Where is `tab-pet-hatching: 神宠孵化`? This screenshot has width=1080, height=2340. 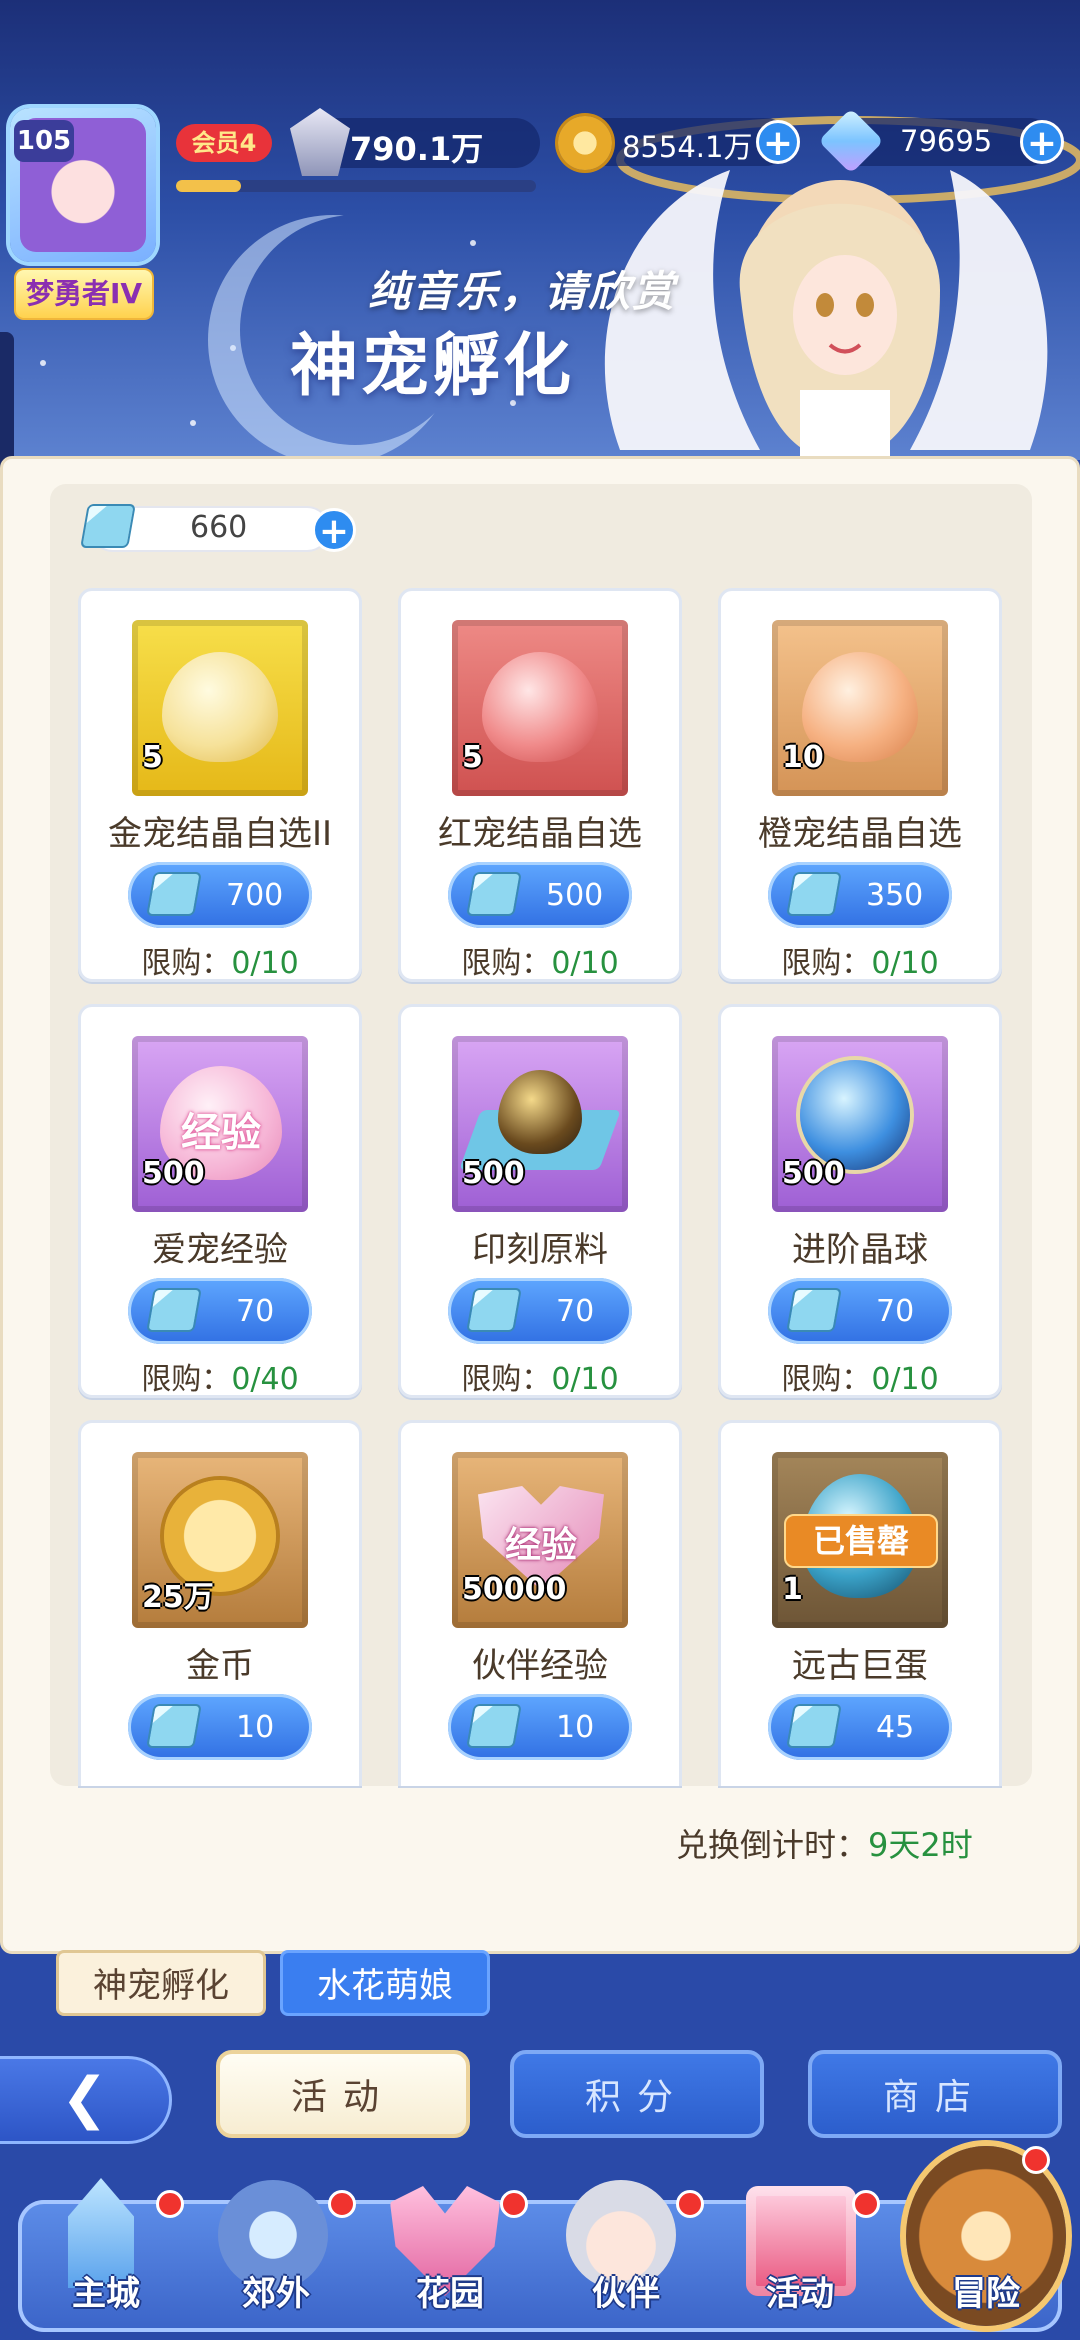
tab-pet-hatching: 神宠孵化 is located at coordinates (161, 1983).